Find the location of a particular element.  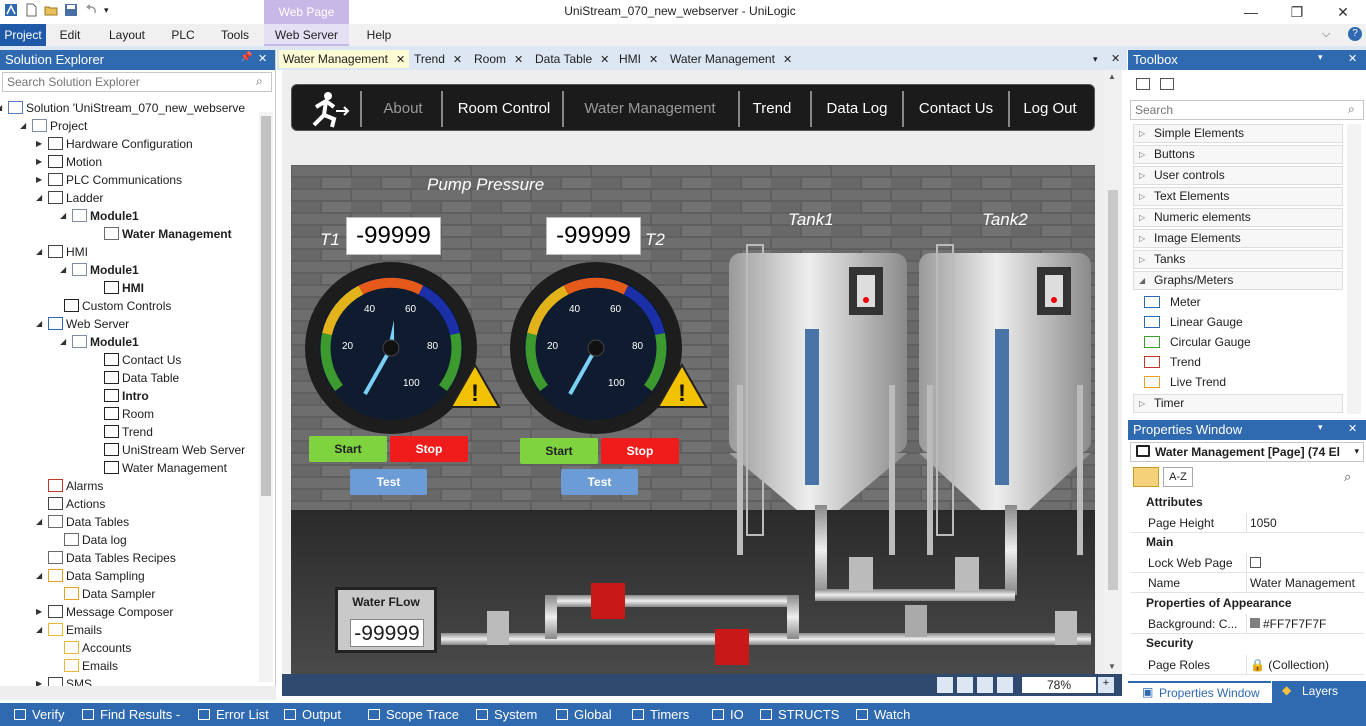

toolbox-category: ▷ Buttons is located at coordinates (1238, 154).